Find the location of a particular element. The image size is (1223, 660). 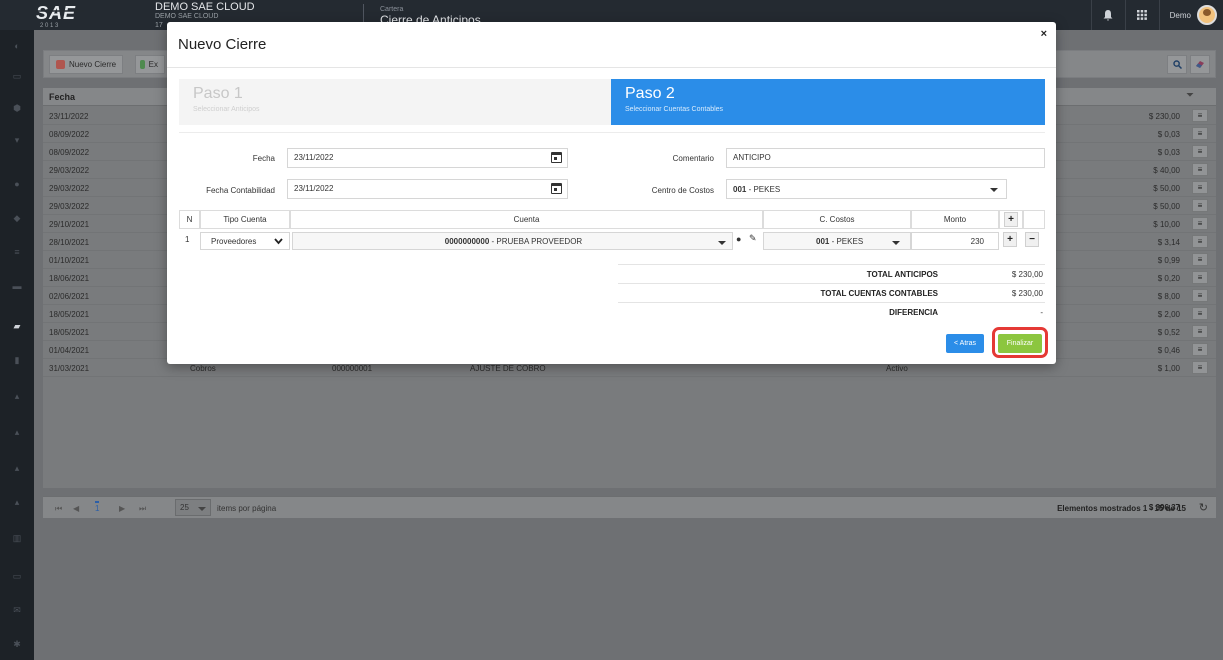

page-size-value: 25 is located at coordinates (184, 507).